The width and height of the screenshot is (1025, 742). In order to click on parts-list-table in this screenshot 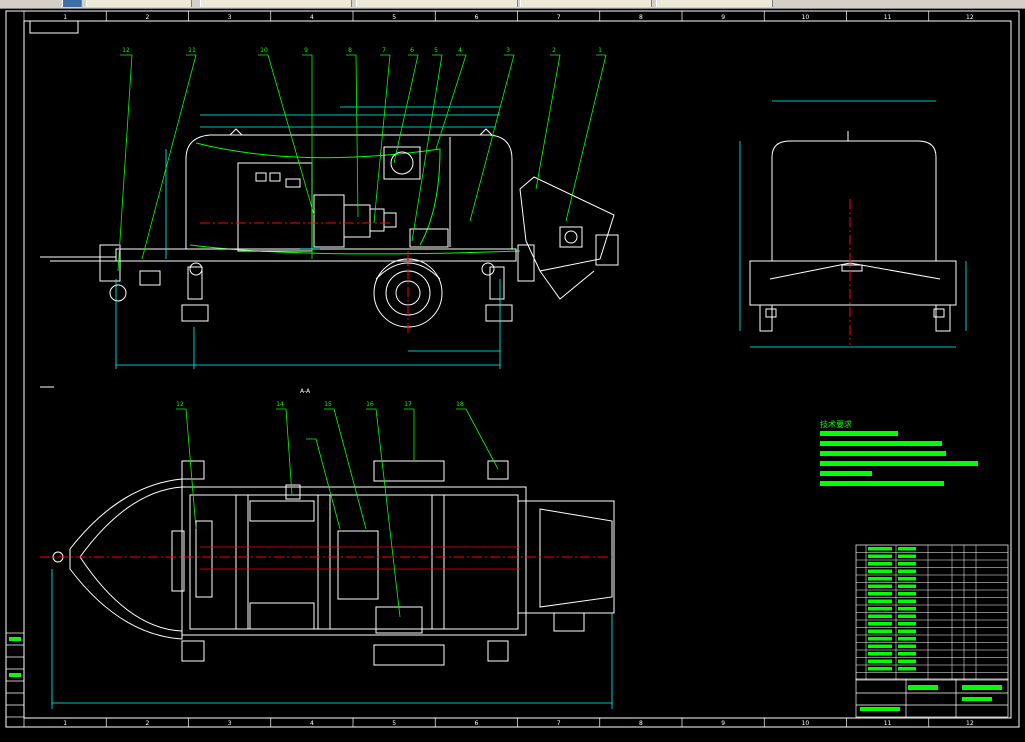, I will do `click(932, 612)`.